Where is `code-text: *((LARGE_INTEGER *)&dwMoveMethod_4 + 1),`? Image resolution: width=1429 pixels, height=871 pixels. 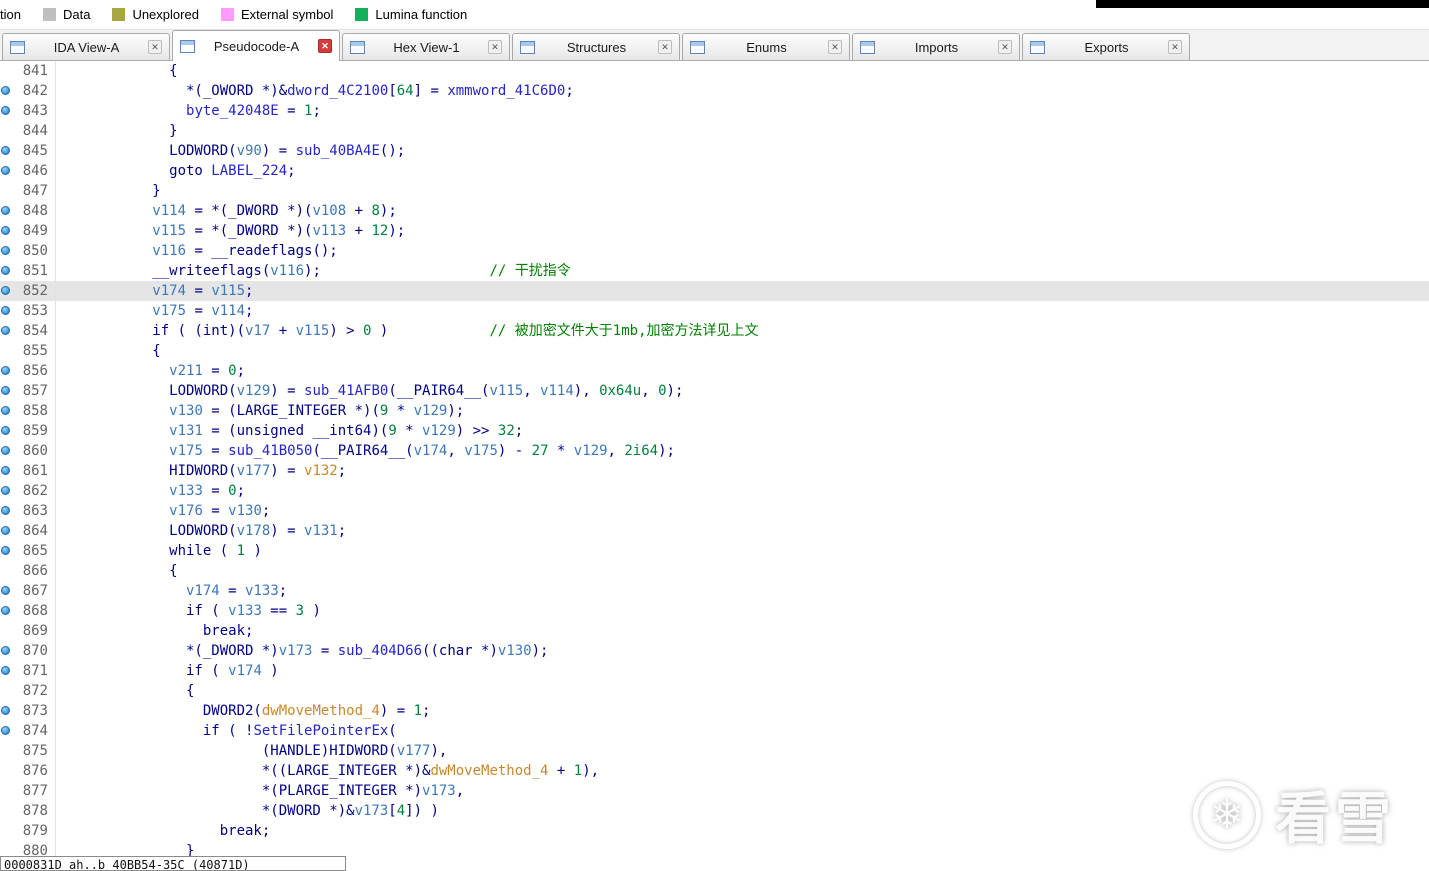 code-text: *((LARGE_INTEGER *)&dwMoveMethod_4 + 1), is located at coordinates (327, 771).